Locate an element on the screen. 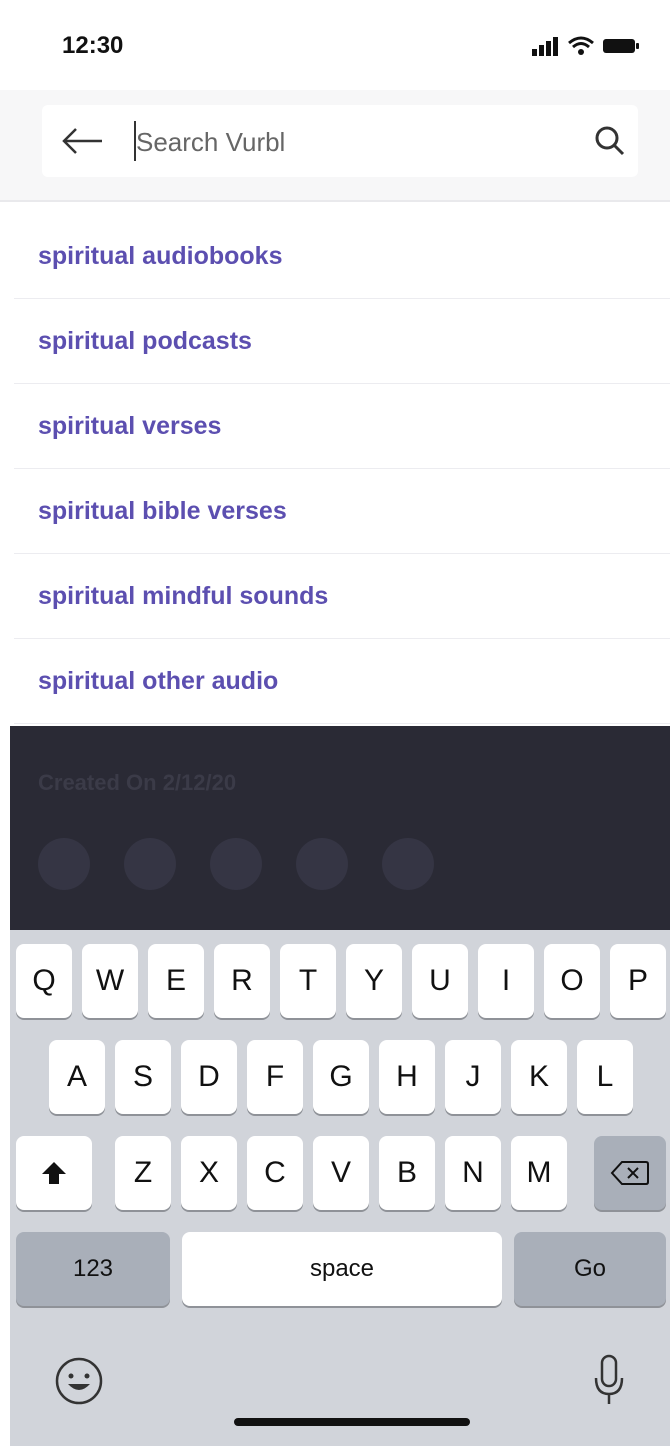 The height and width of the screenshot is (1446, 670). numbers-key: 123 is located at coordinates (93, 1269).